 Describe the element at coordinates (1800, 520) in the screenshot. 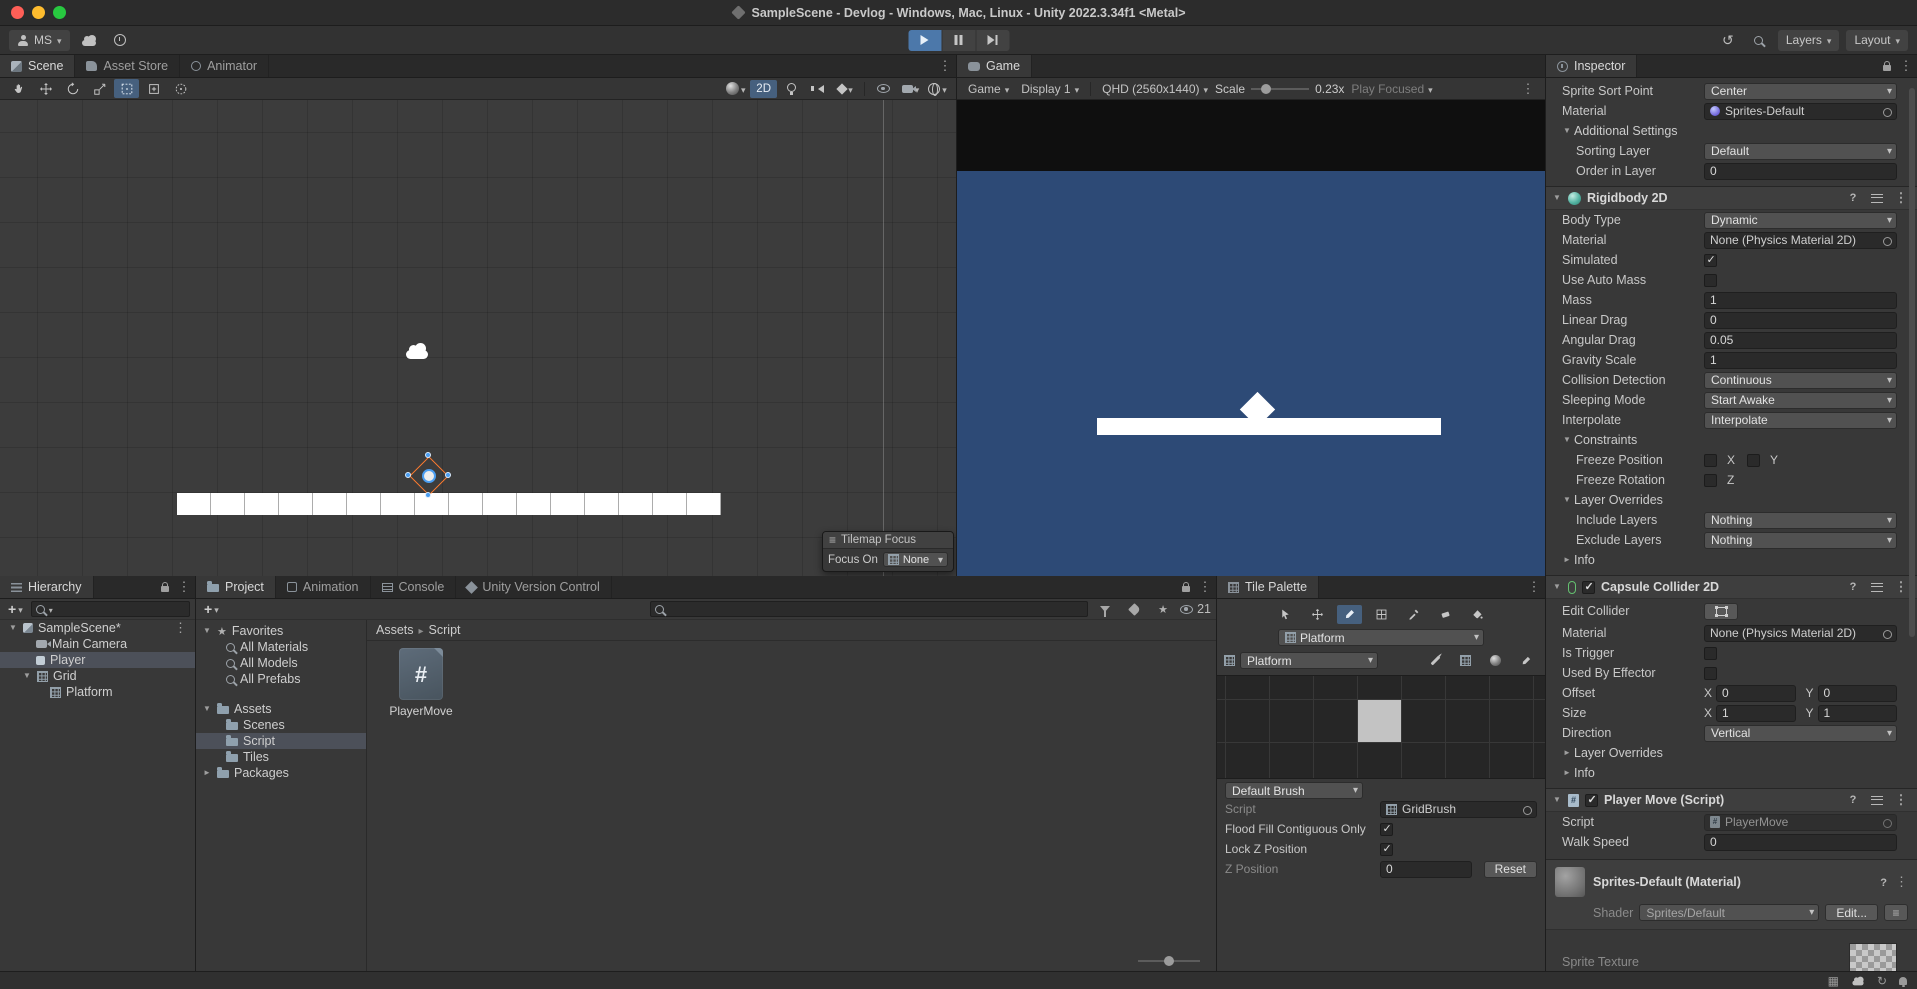

I see `include-layers-dropdown: Nothing` at that location.